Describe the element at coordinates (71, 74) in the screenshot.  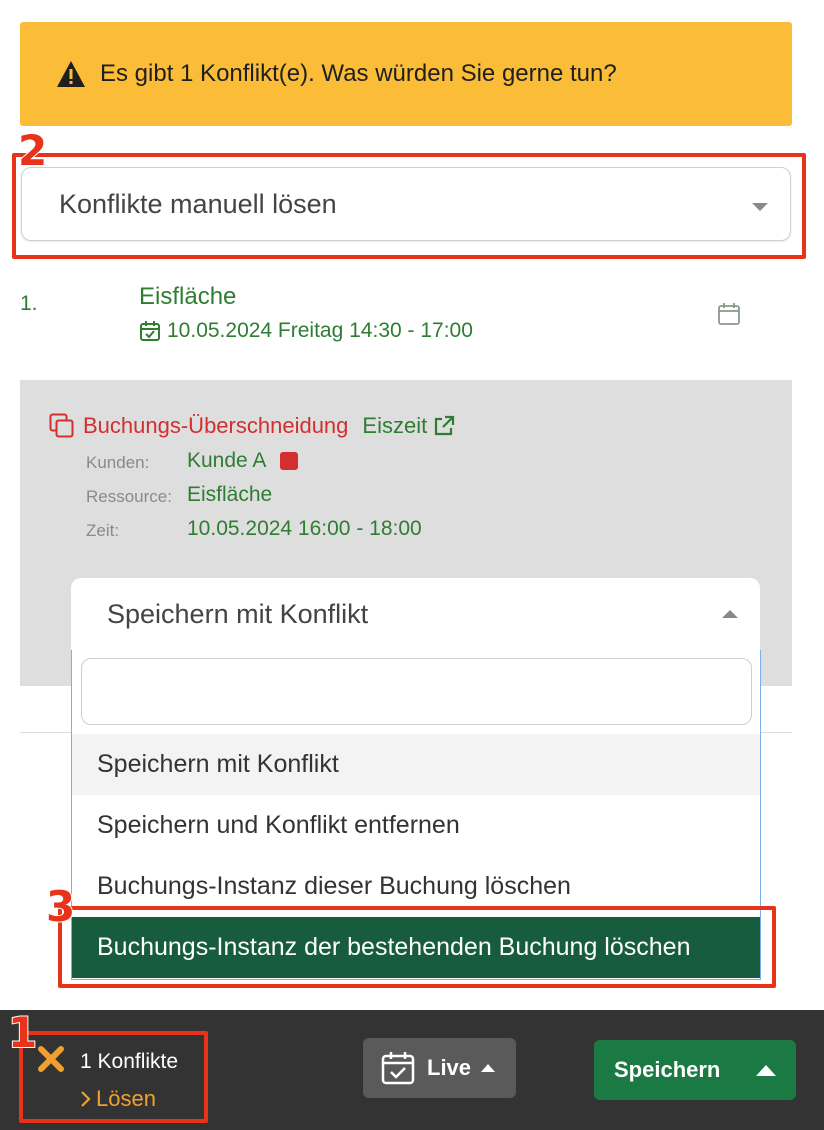
I see `warning-icon` at that location.